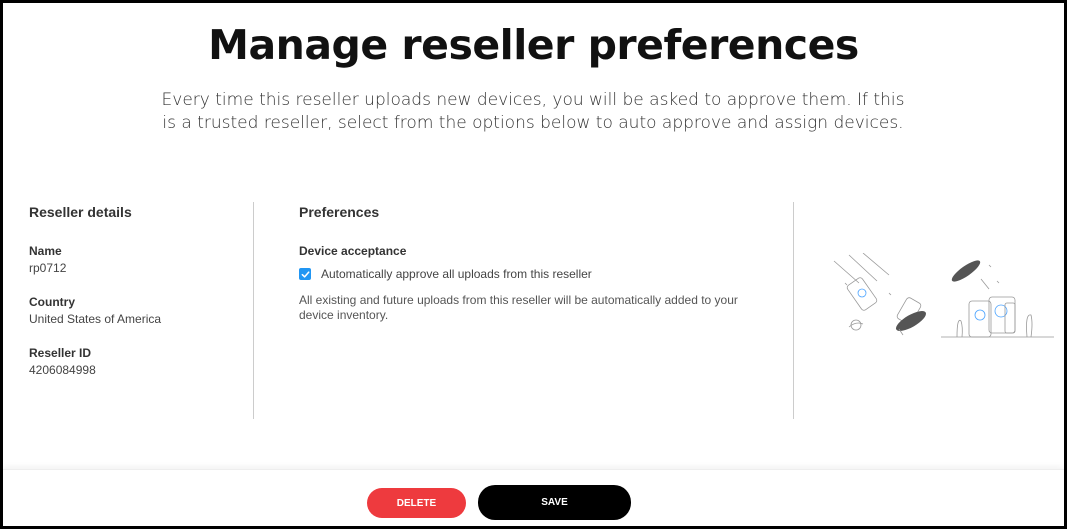 The width and height of the screenshot is (1067, 529). Describe the element at coordinates (554, 502) in the screenshot. I see `save-button: SAVE` at that location.